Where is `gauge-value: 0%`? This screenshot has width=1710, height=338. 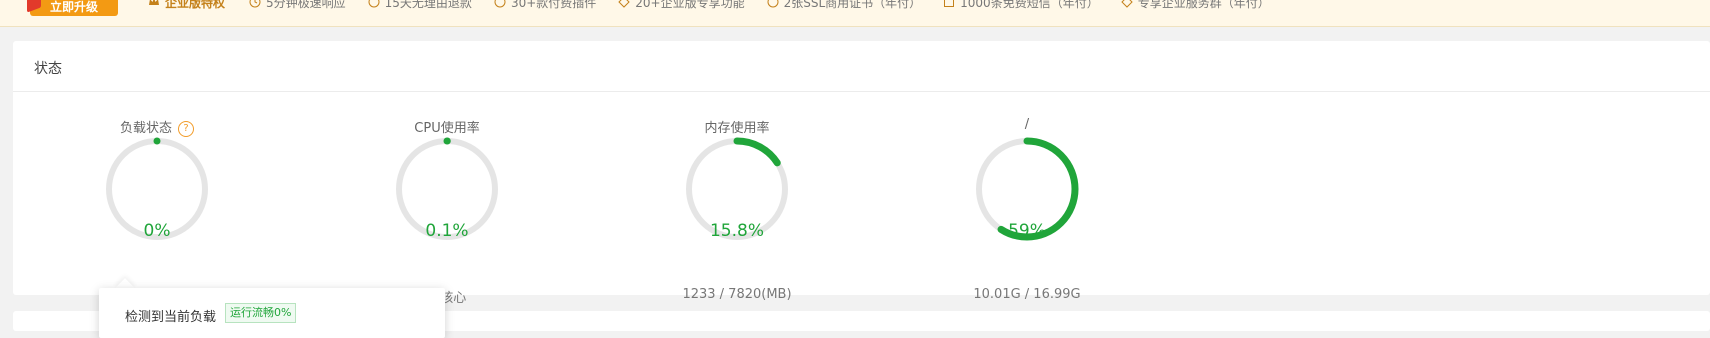
gauge-value: 0% is located at coordinates (157, 231).